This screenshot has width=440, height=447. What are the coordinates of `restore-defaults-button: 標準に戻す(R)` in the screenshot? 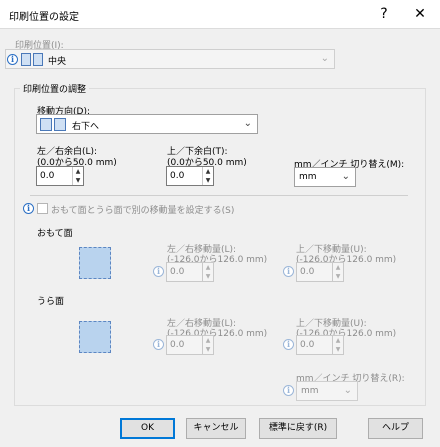 It's located at (298, 428).